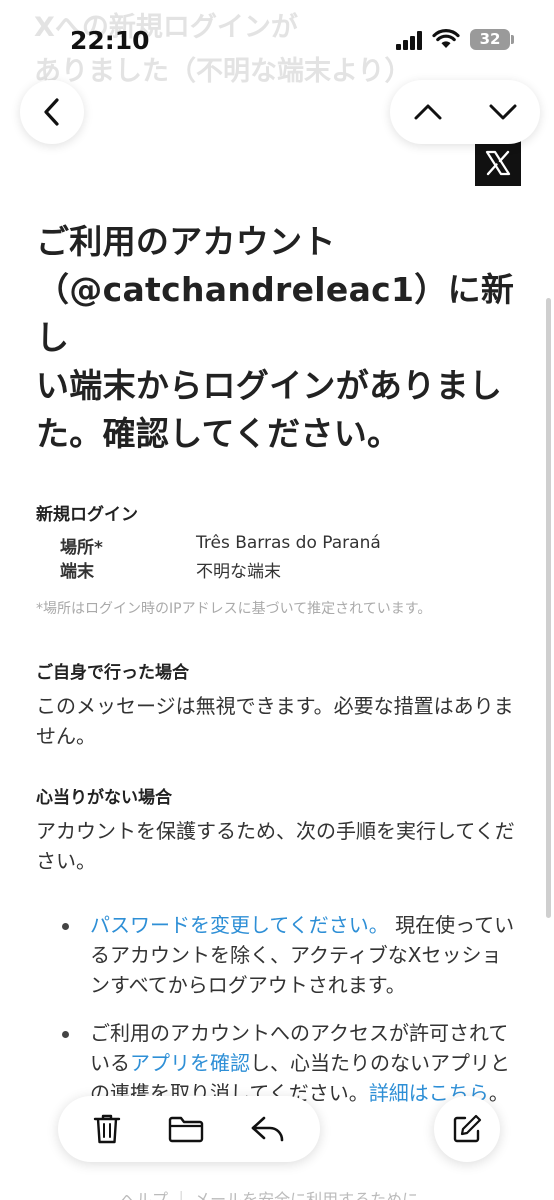 The image size is (554, 1200). I want to click on chevron-up-icon, so click(427, 112).